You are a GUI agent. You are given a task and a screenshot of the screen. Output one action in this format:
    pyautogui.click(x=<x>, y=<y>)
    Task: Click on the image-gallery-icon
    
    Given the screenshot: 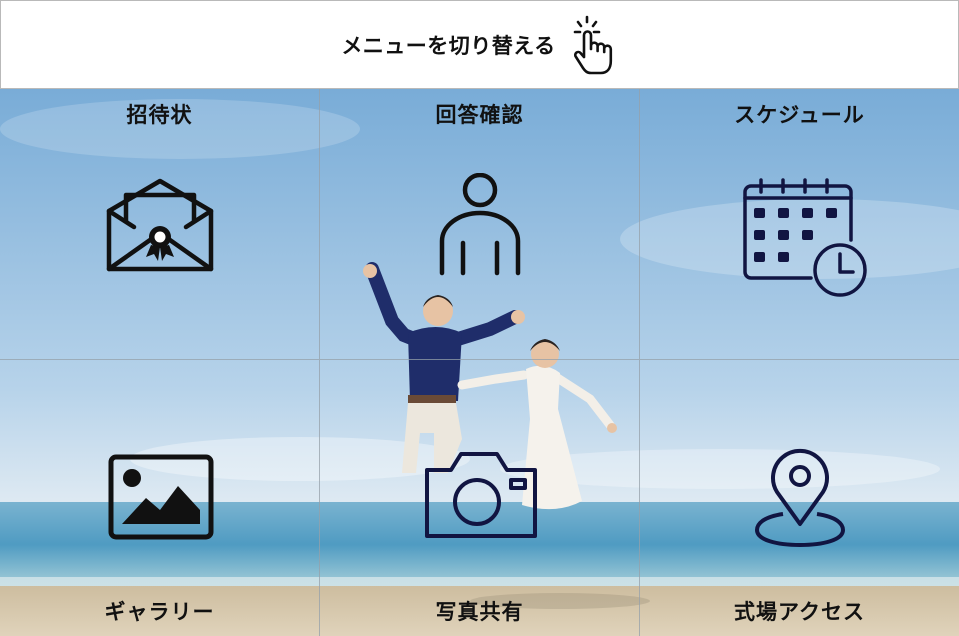 What is the action you would take?
    pyautogui.click(x=161, y=499)
    